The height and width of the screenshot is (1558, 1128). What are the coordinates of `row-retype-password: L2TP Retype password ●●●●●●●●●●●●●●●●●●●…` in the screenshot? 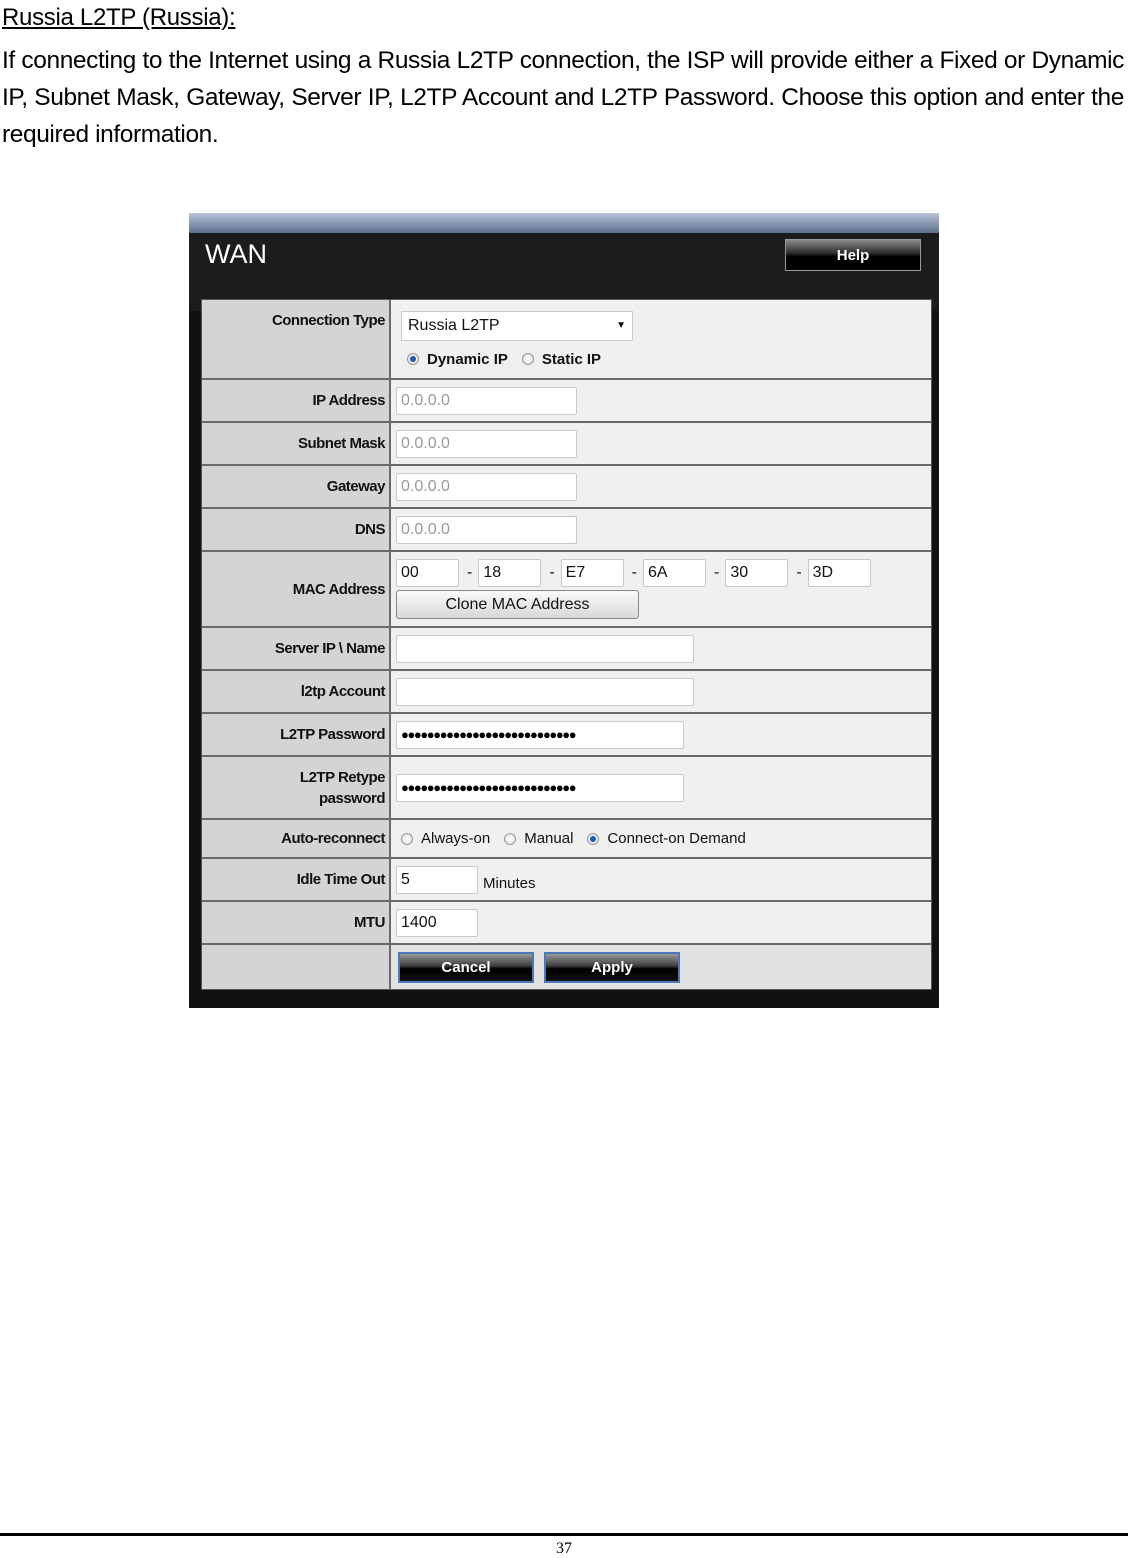 It's located at (566, 788).